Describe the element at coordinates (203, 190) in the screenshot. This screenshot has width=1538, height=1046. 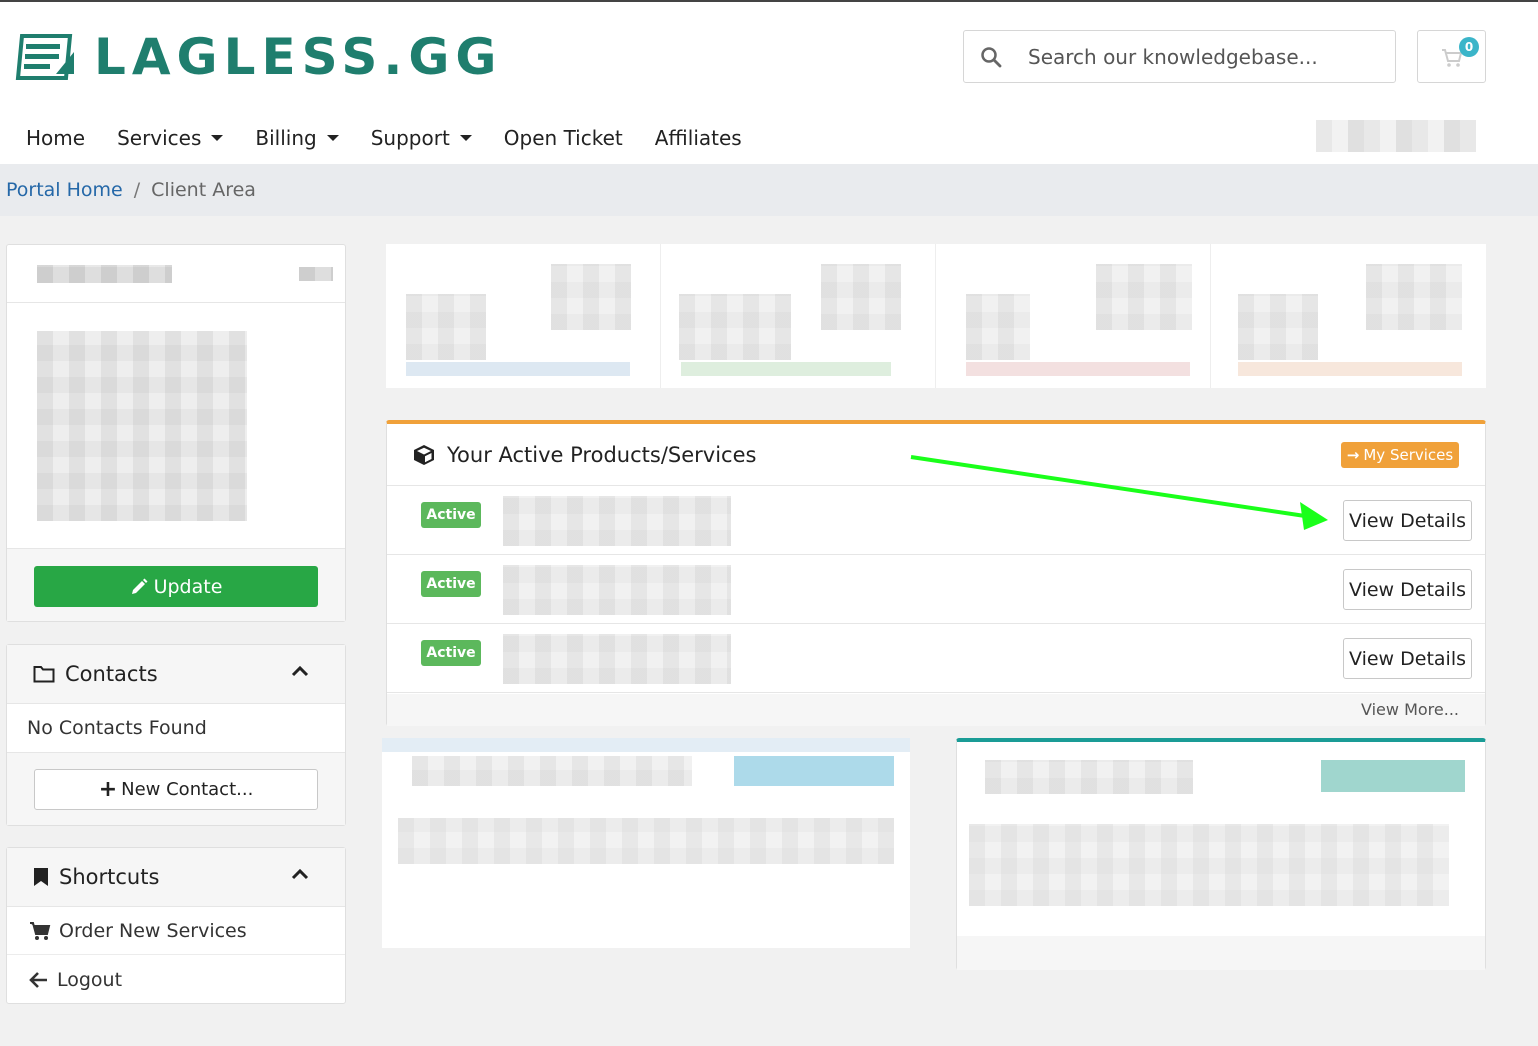
I see `breadcrumb-current: Client Area` at that location.